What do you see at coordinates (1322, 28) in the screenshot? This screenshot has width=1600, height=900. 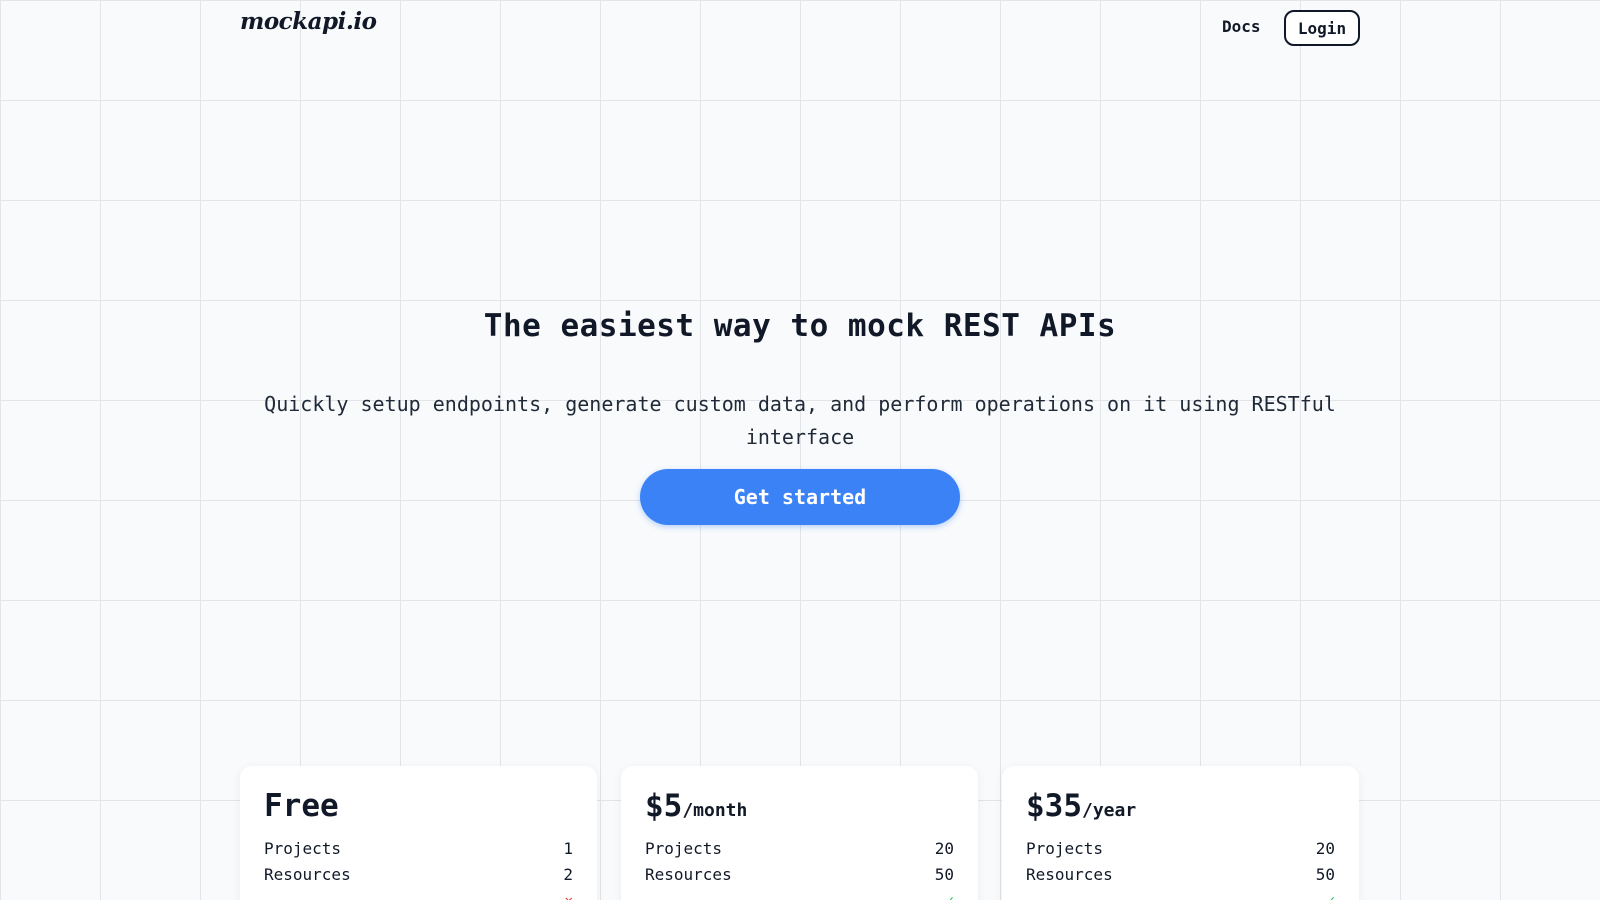 I see `login-button: Login` at bounding box center [1322, 28].